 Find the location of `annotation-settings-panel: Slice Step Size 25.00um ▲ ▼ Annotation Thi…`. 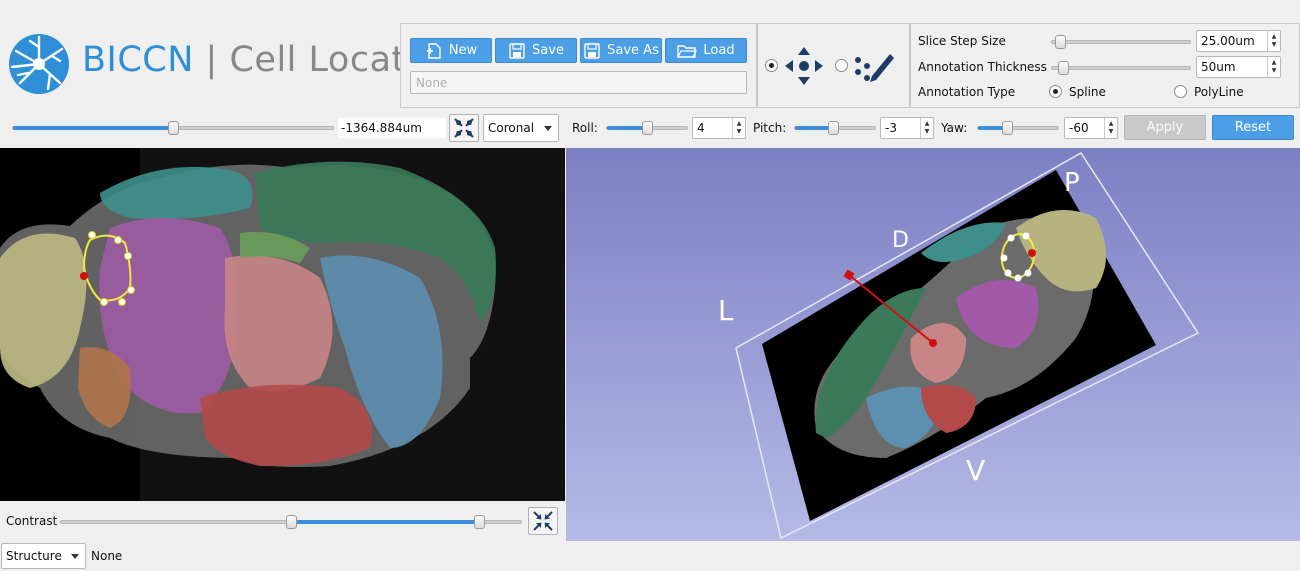

annotation-settings-panel: Slice Step Size 25.00um ▲ ▼ Annotation Thi… is located at coordinates (1105, 65).